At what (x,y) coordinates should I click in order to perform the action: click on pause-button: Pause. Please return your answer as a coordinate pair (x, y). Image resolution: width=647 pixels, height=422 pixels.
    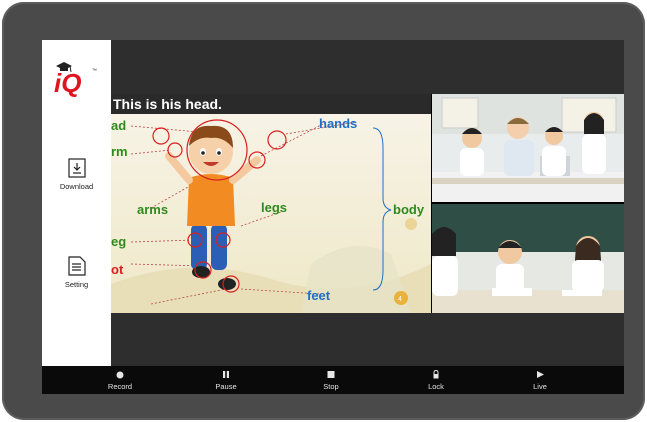
    Looking at the image, I should click on (226, 380).